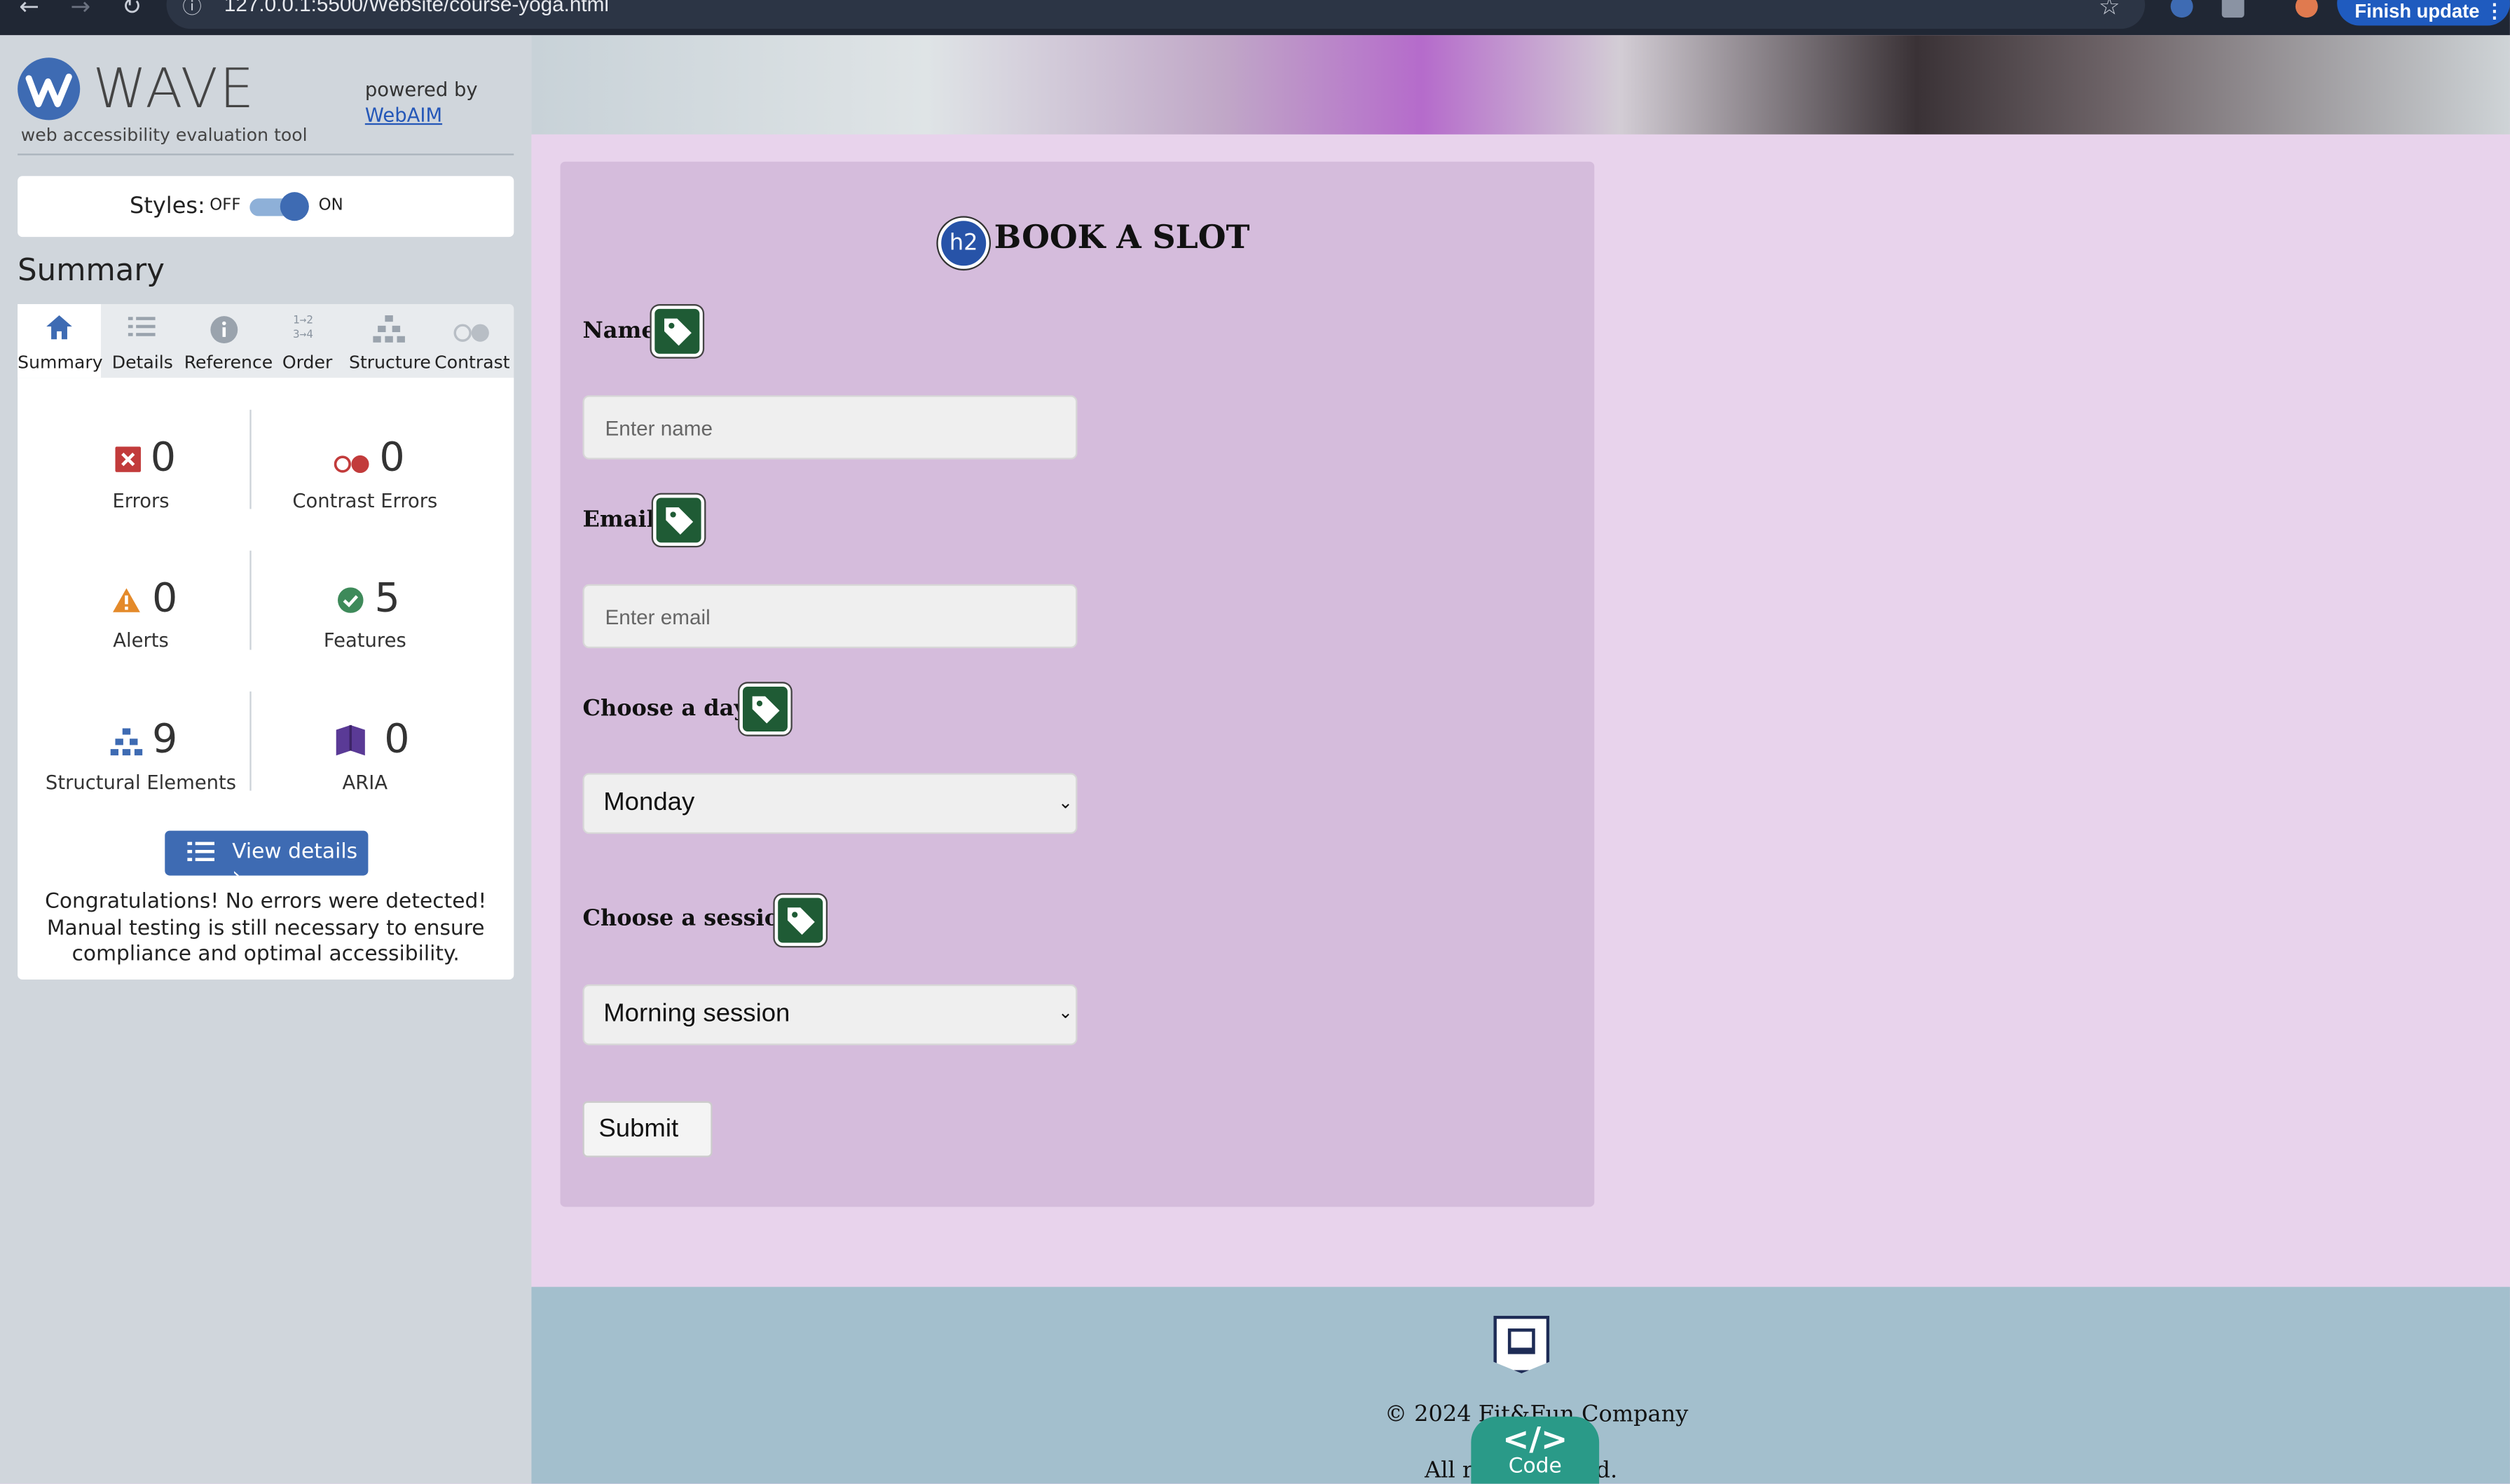 The width and height of the screenshot is (2510, 1484). Describe the element at coordinates (128, 462) in the screenshot. I see `error-icon` at that location.